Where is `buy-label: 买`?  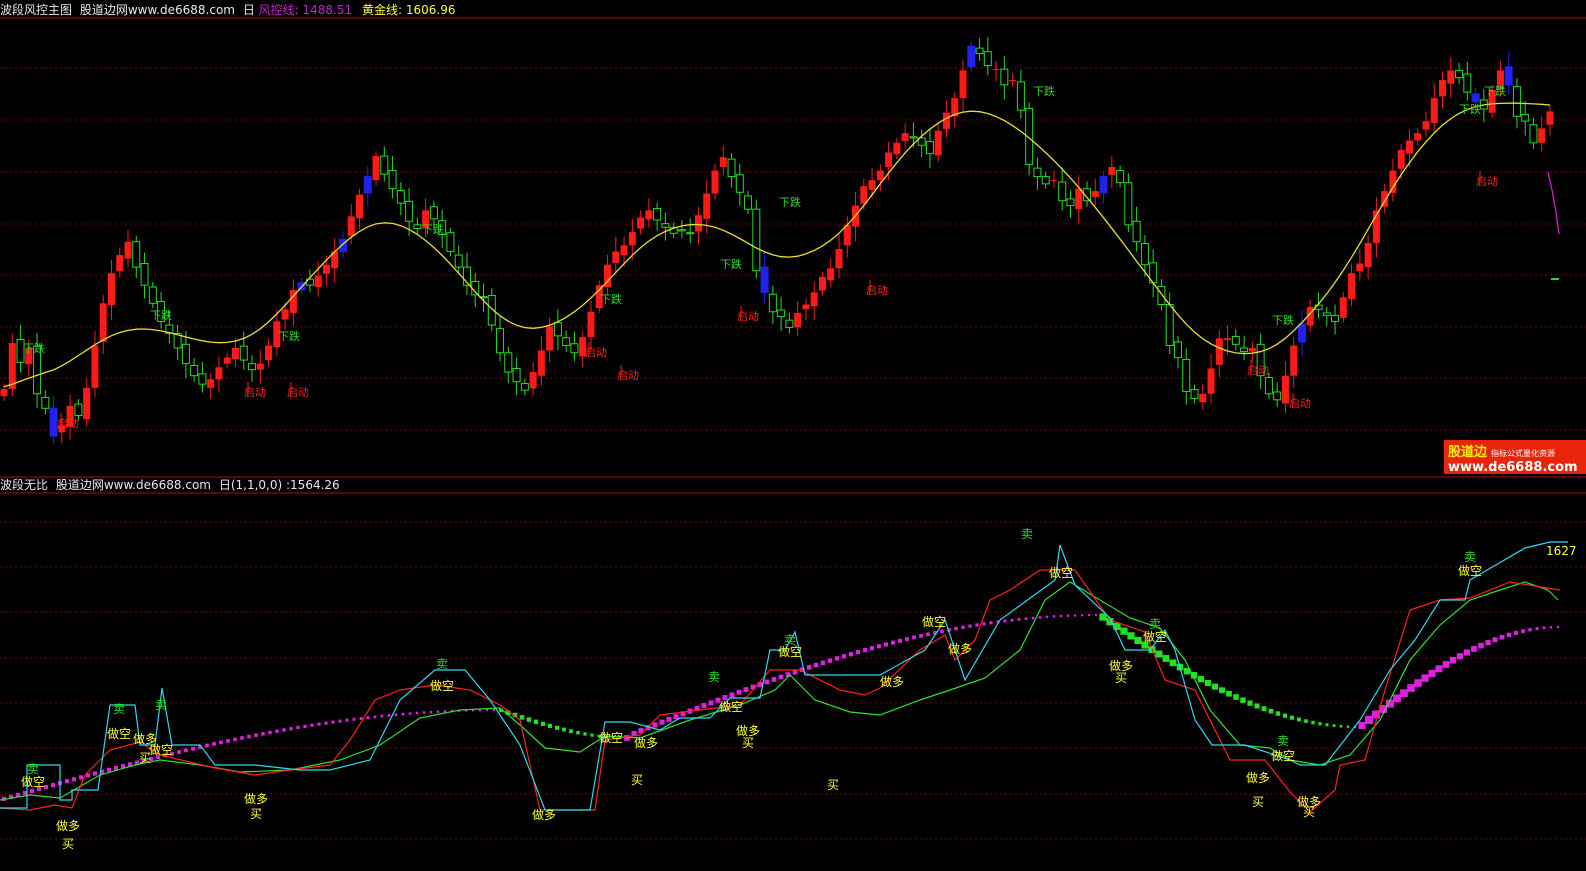
buy-label: 买 is located at coordinates (68, 844).